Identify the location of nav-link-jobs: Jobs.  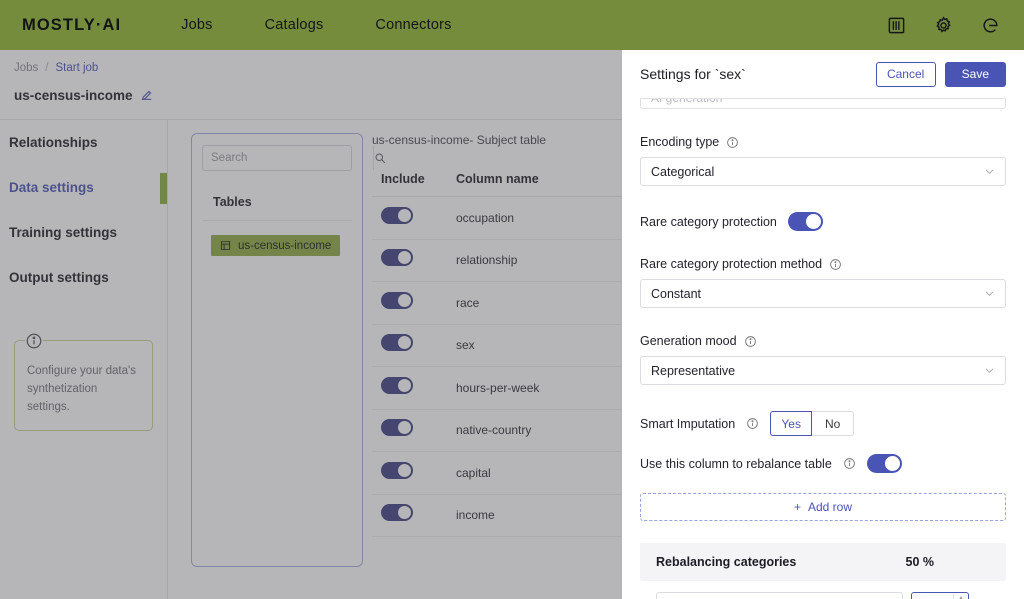
(196, 25).